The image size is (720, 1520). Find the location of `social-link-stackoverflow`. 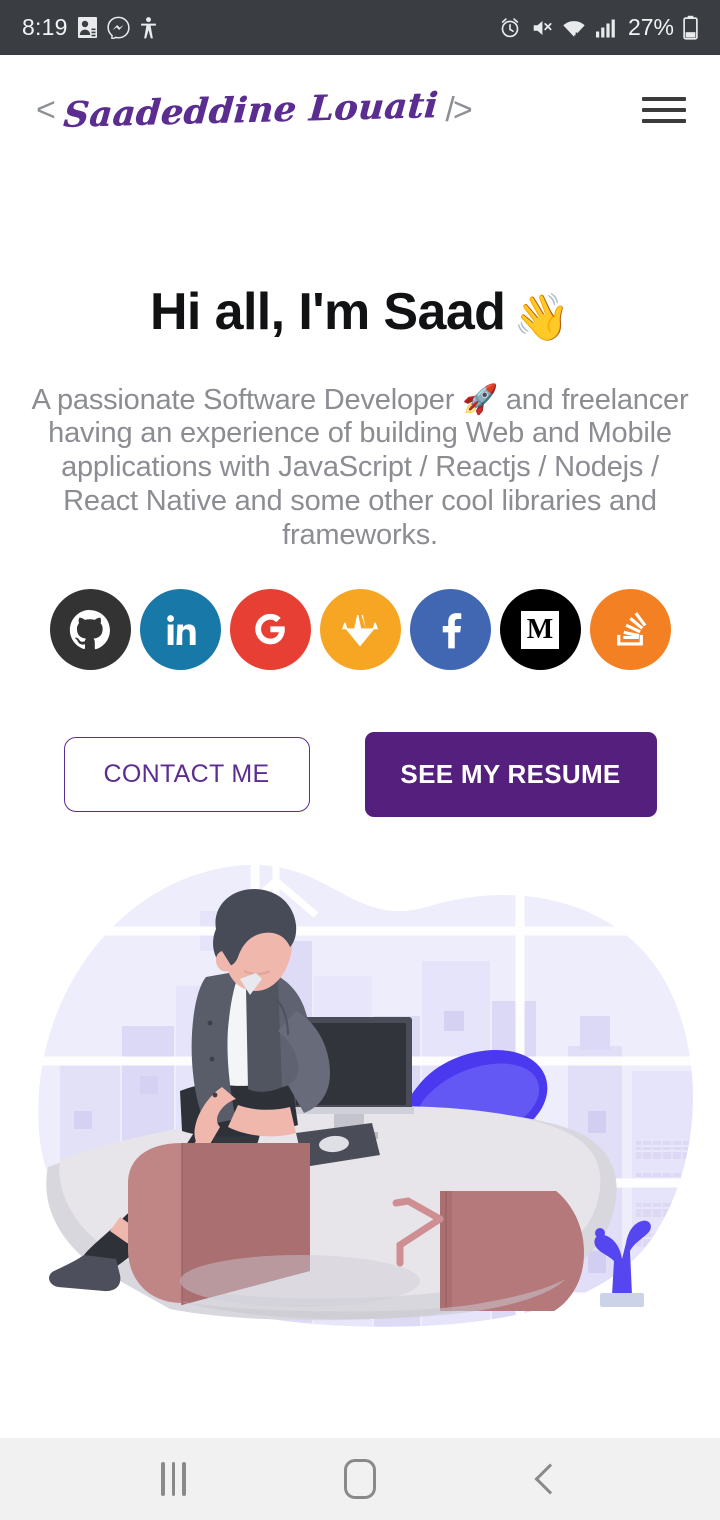

social-link-stackoverflow is located at coordinates (630, 630).